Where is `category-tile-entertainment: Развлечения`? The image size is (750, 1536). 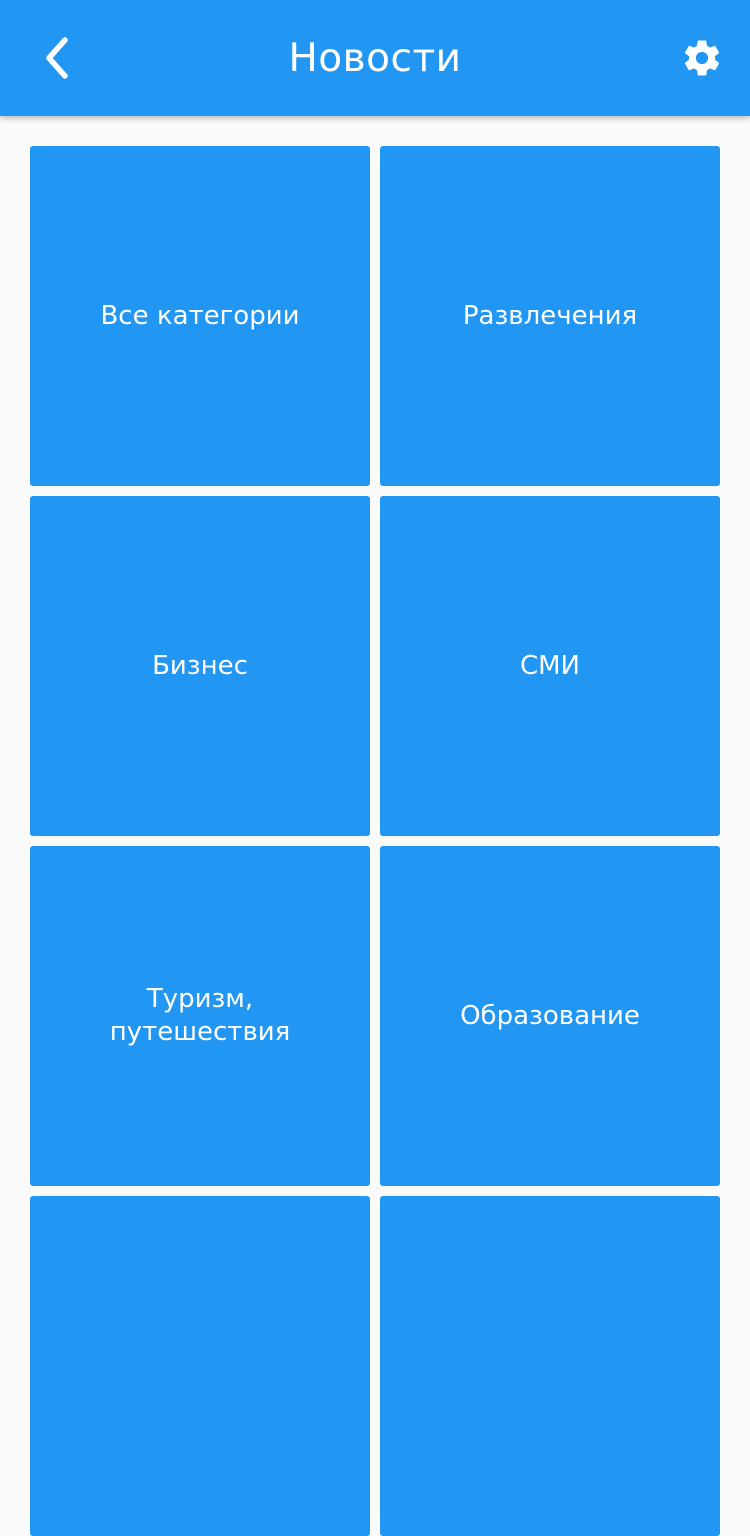
category-tile-entertainment: Развлечения is located at coordinates (550, 316).